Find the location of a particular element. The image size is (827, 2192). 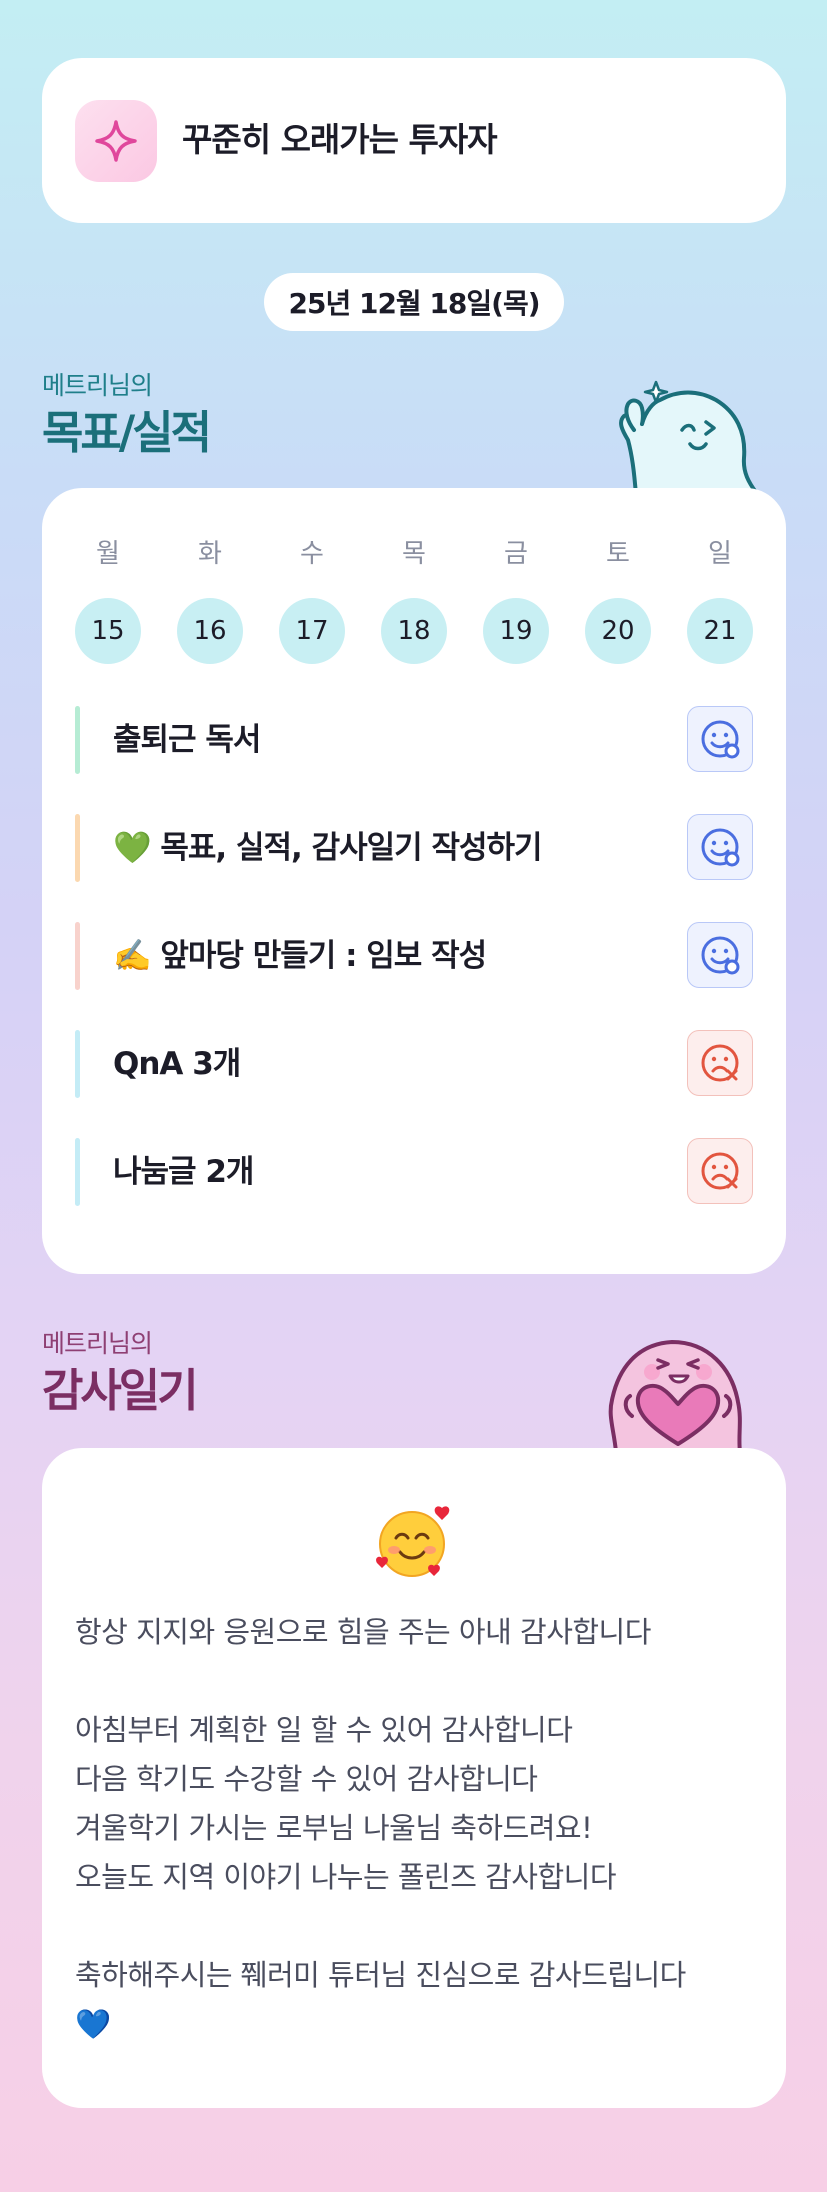

smiling-face-with-hearts-icon is located at coordinates (413, 1541).